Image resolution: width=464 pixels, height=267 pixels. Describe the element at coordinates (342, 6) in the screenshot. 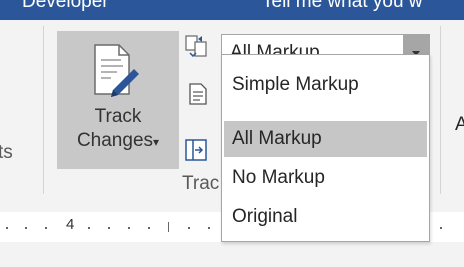

I see `title-bar-search-fragment: Tell me what you w` at that location.